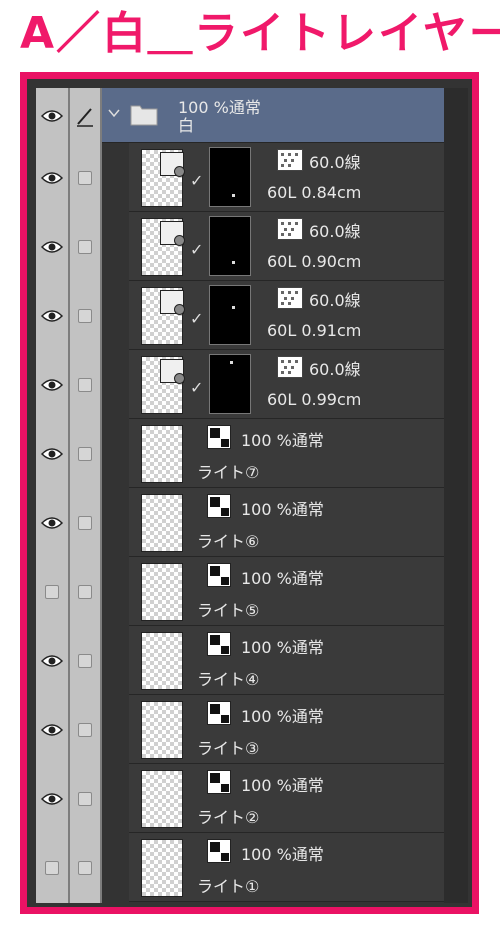  What do you see at coordinates (286, 660) in the screenshot?
I see `layer-content: 100 %通常 ライト④` at bounding box center [286, 660].